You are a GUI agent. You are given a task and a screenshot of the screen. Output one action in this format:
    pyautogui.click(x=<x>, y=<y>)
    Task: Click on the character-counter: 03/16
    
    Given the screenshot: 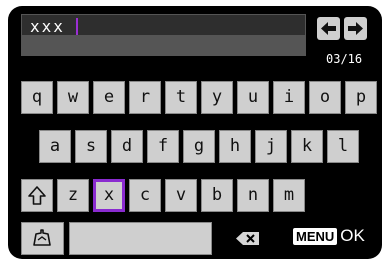 What is the action you would take?
    pyautogui.click(x=344, y=59)
    